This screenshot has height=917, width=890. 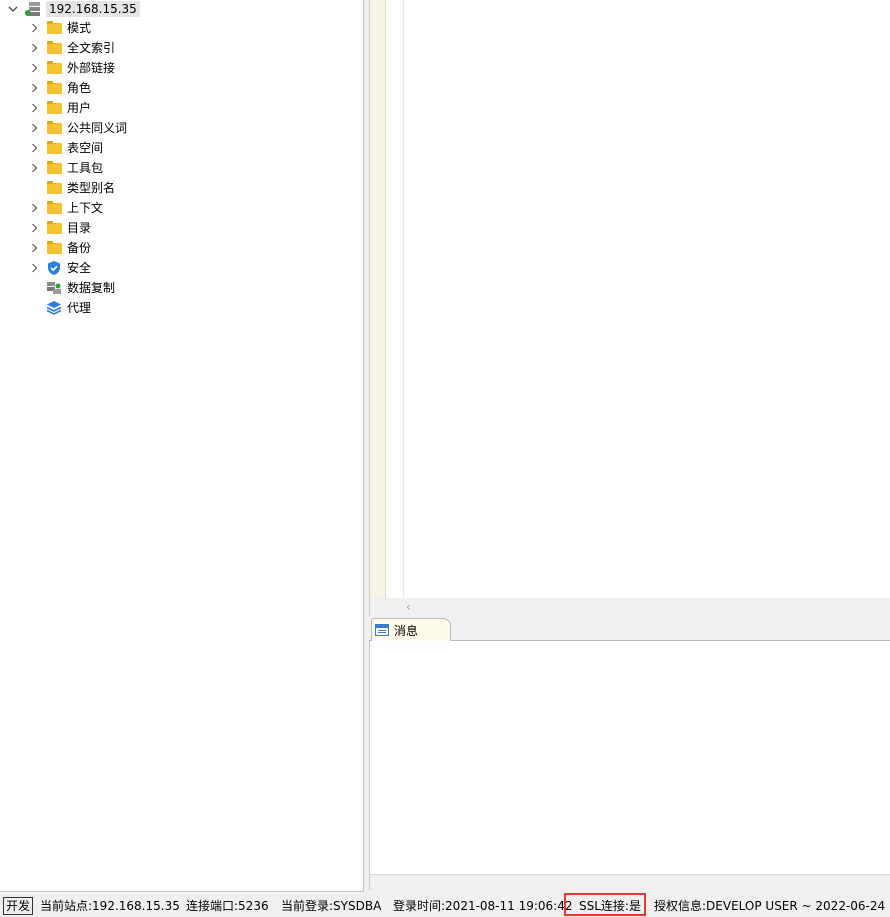 I want to click on tree-item-label: 用户, so click(x=79, y=108).